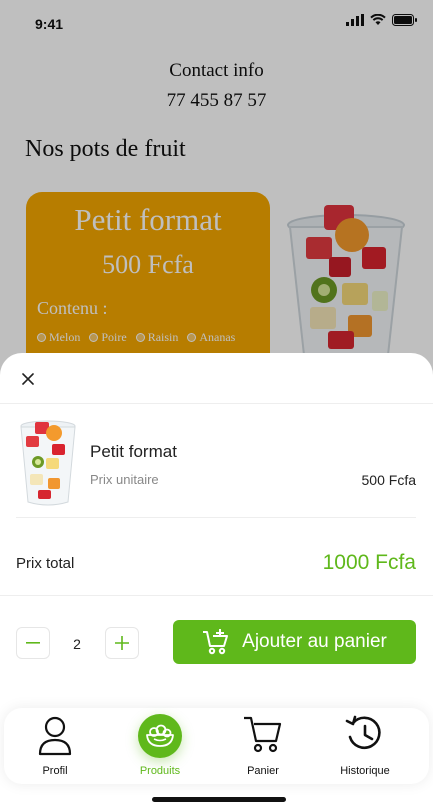 This screenshot has width=433, height=812. I want to click on bottom-tab-bar: Profil Produits Panier Historique, so click(216, 746).